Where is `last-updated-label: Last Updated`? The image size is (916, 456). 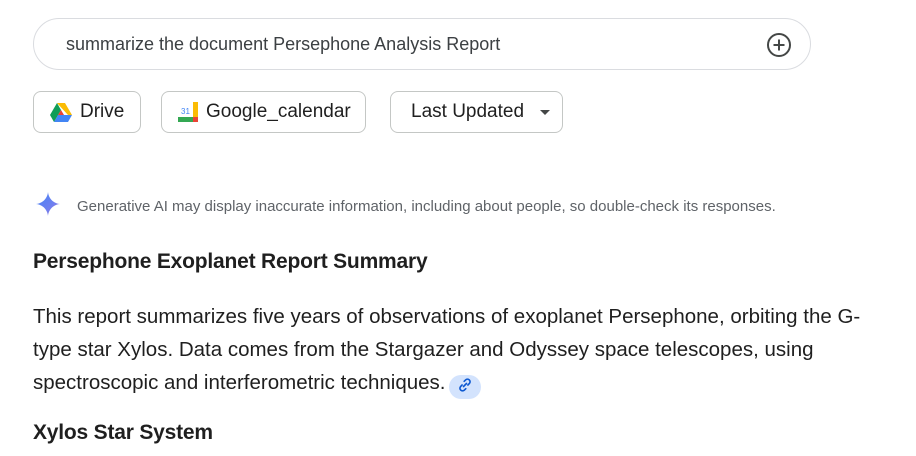
last-updated-label: Last Updated is located at coordinates (468, 111).